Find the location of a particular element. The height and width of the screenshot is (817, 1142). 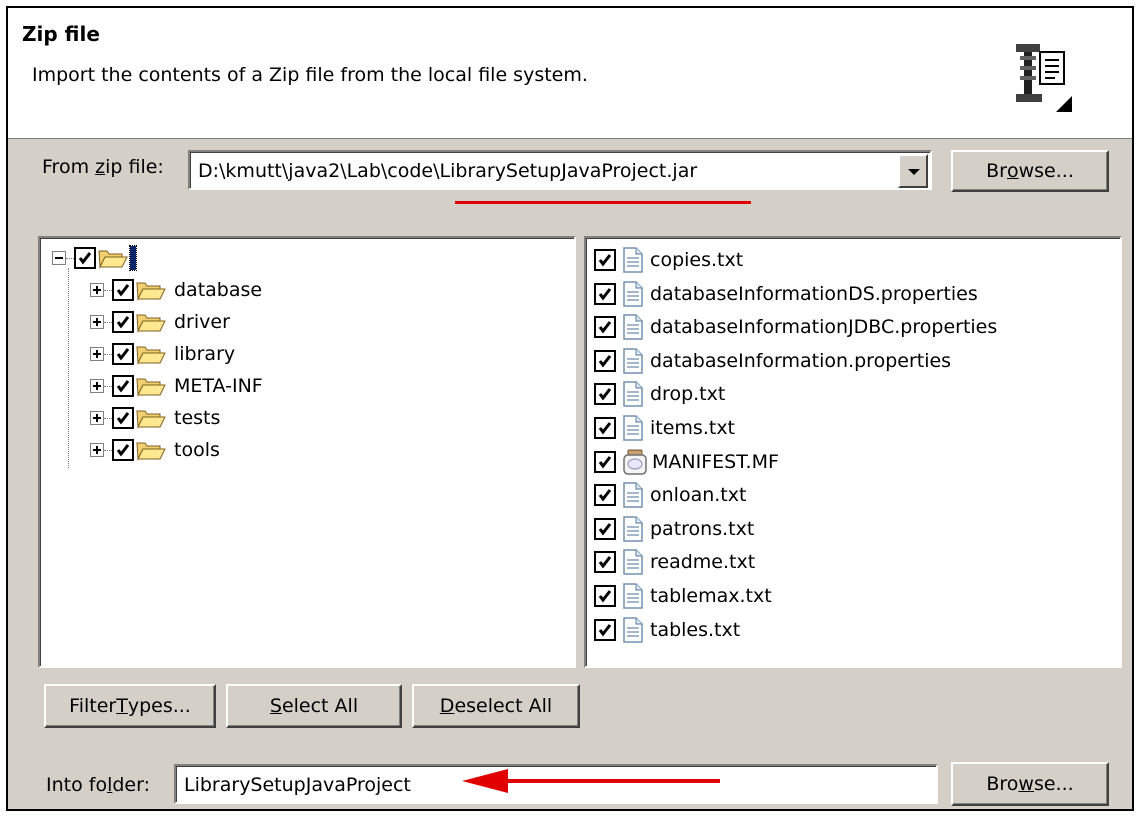

file-label: databaseInformation.properties is located at coordinates (801, 360).